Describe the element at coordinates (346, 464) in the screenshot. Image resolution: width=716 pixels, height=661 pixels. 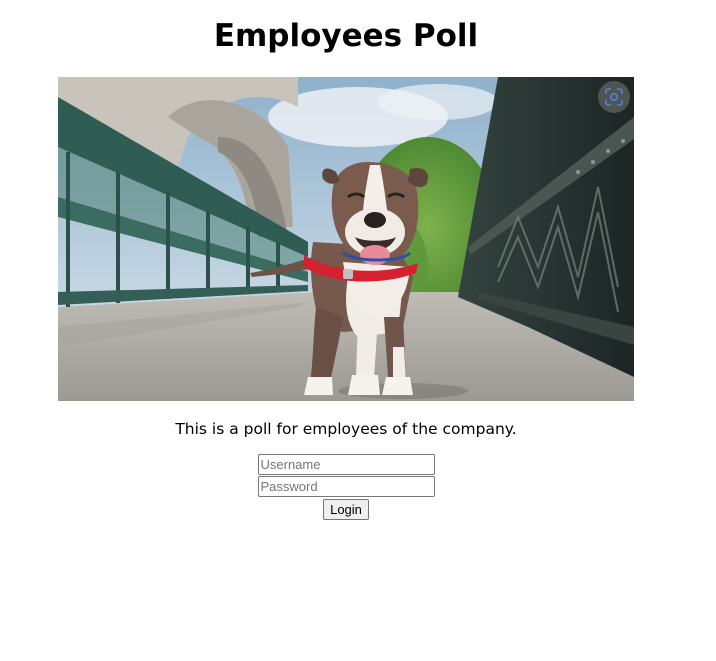
I see `username-input` at that location.